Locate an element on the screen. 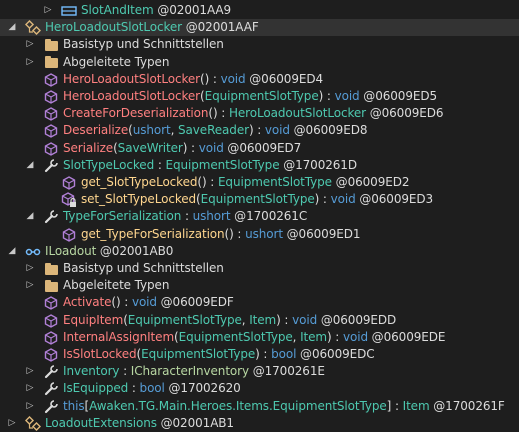 The width and height of the screenshot is (519, 432). tree-row-label: ILoadout @02001AB0 is located at coordinates (109, 251).